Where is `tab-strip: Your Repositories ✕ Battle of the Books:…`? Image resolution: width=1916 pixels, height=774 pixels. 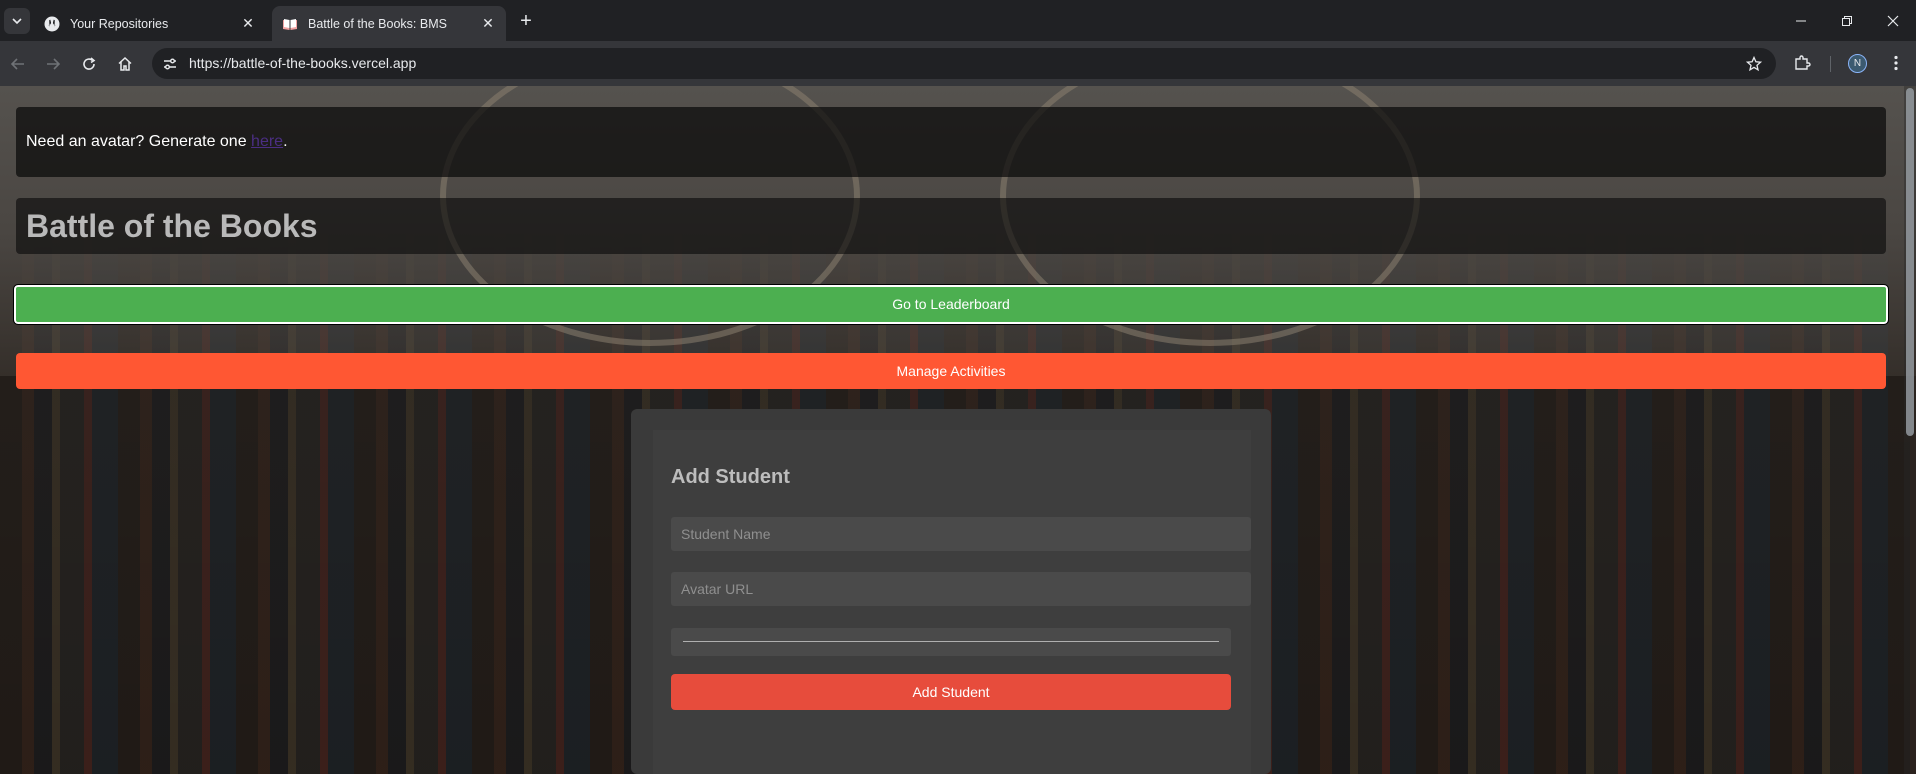
tab-strip: Your Repositories ✕ Battle of the Books:… is located at coordinates (958, 20).